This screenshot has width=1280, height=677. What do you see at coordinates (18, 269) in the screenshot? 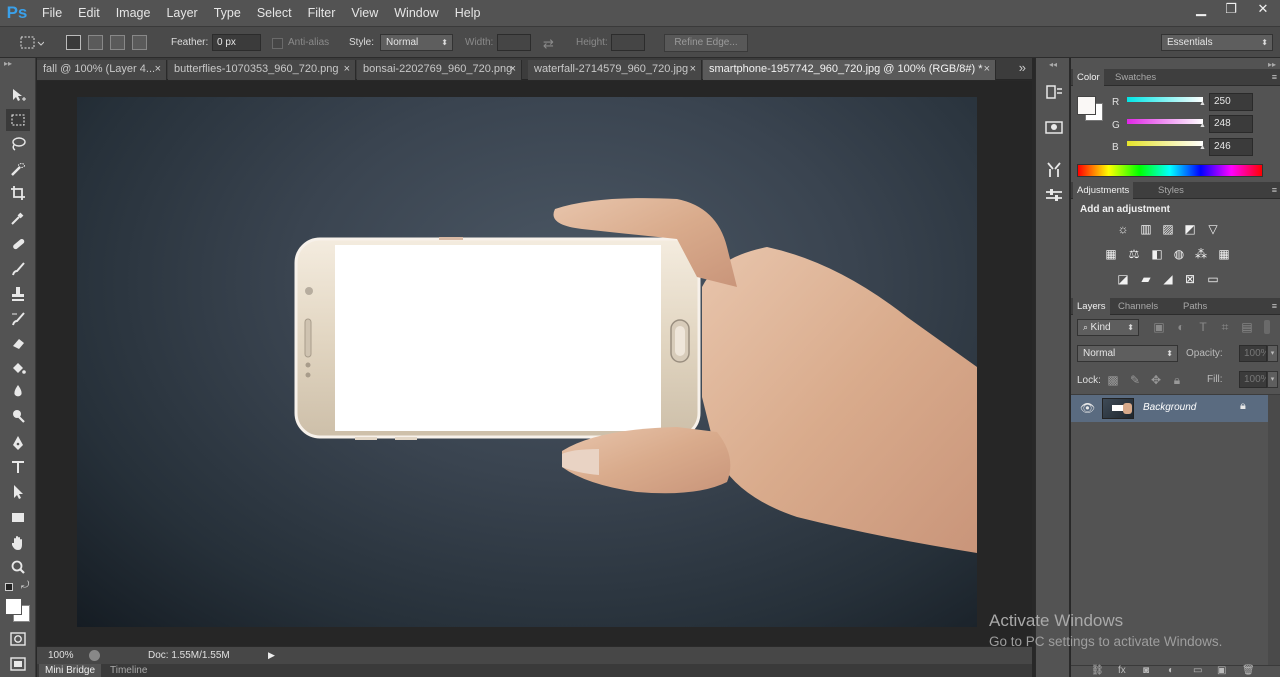
I see `brush-tool-icon` at bounding box center [18, 269].